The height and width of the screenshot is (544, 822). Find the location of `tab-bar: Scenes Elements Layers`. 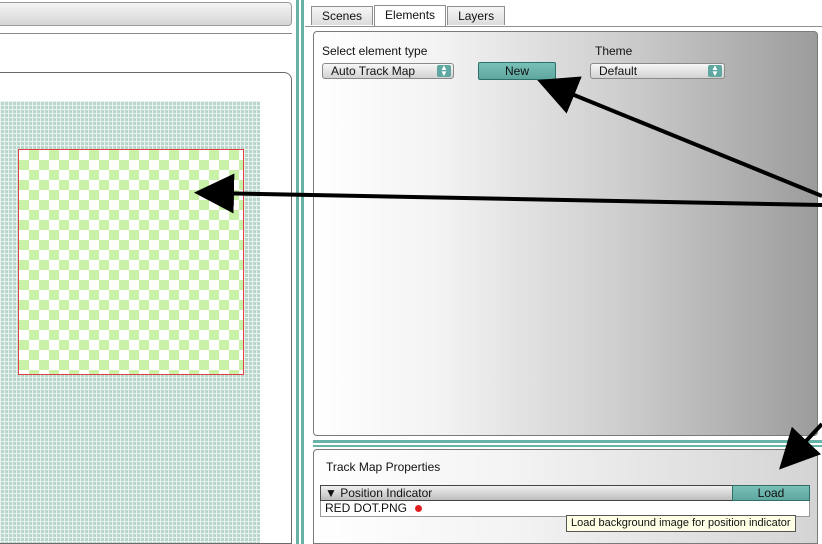

tab-bar: Scenes Elements Layers is located at coordinates (408, 15).